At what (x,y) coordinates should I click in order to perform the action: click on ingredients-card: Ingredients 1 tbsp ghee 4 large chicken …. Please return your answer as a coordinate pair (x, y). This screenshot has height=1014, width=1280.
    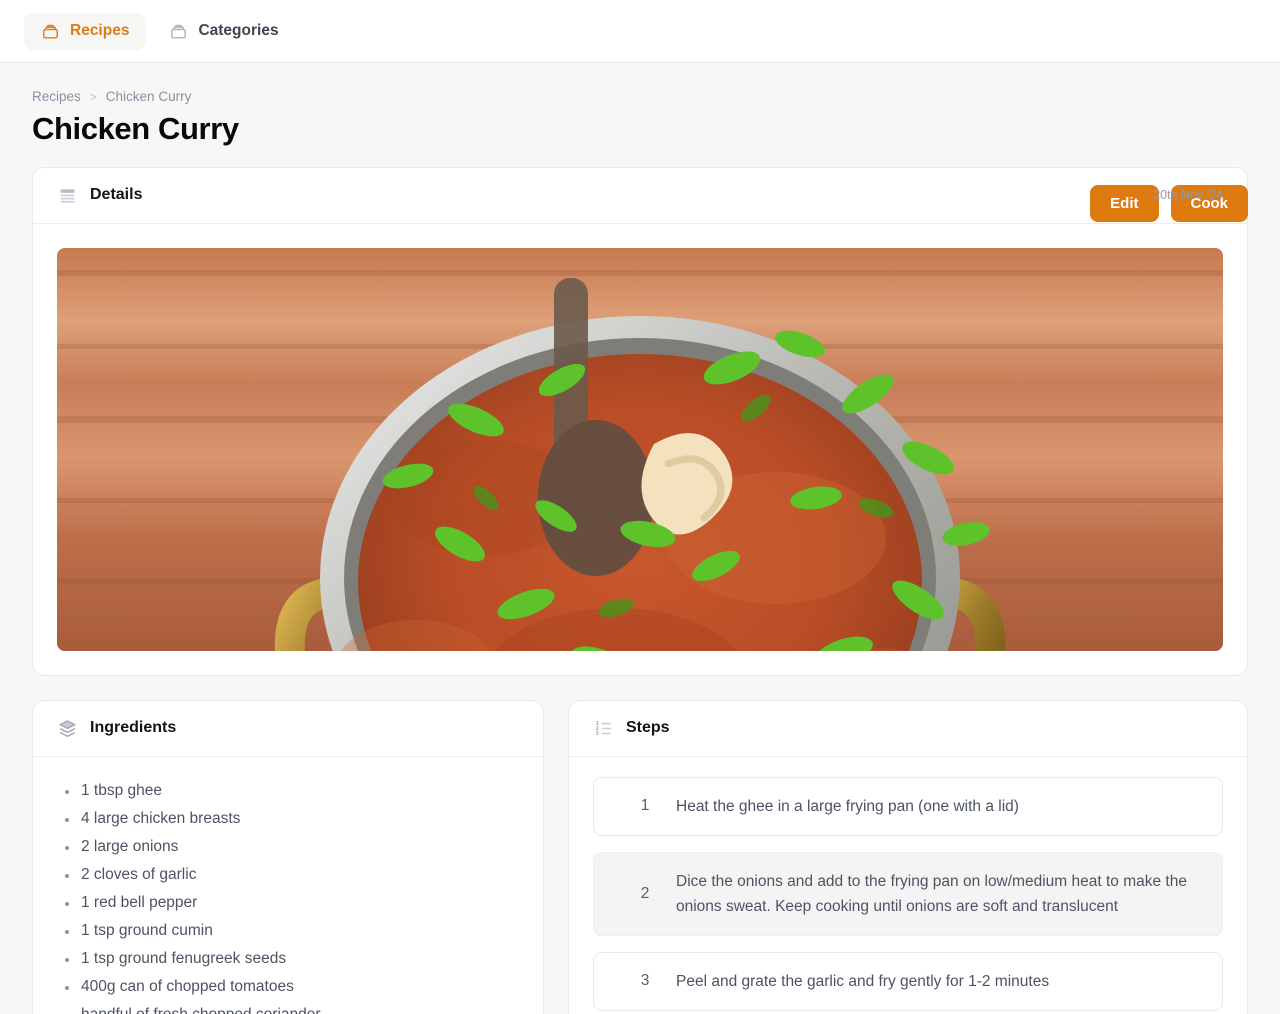
    Looking at the image, I should click on (288, 856).